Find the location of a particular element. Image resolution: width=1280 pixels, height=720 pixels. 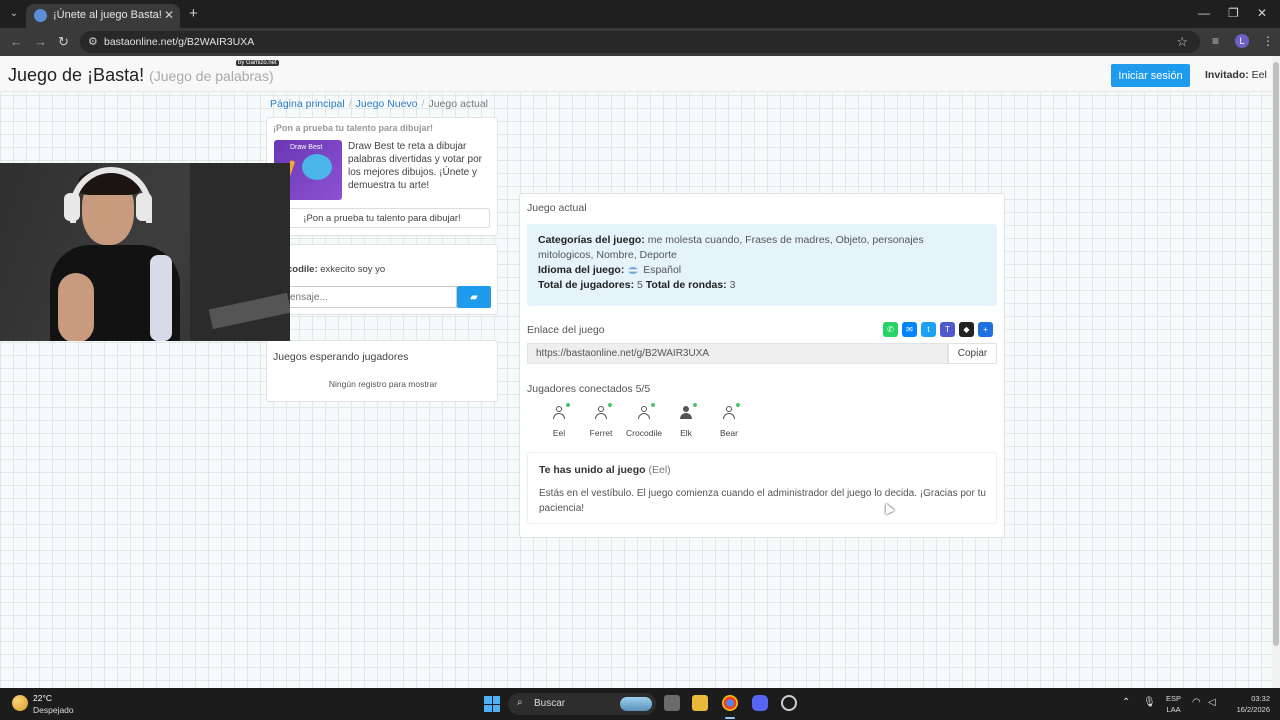

breadcrumb-current: Juego actual is located at coordinates (458, 104).